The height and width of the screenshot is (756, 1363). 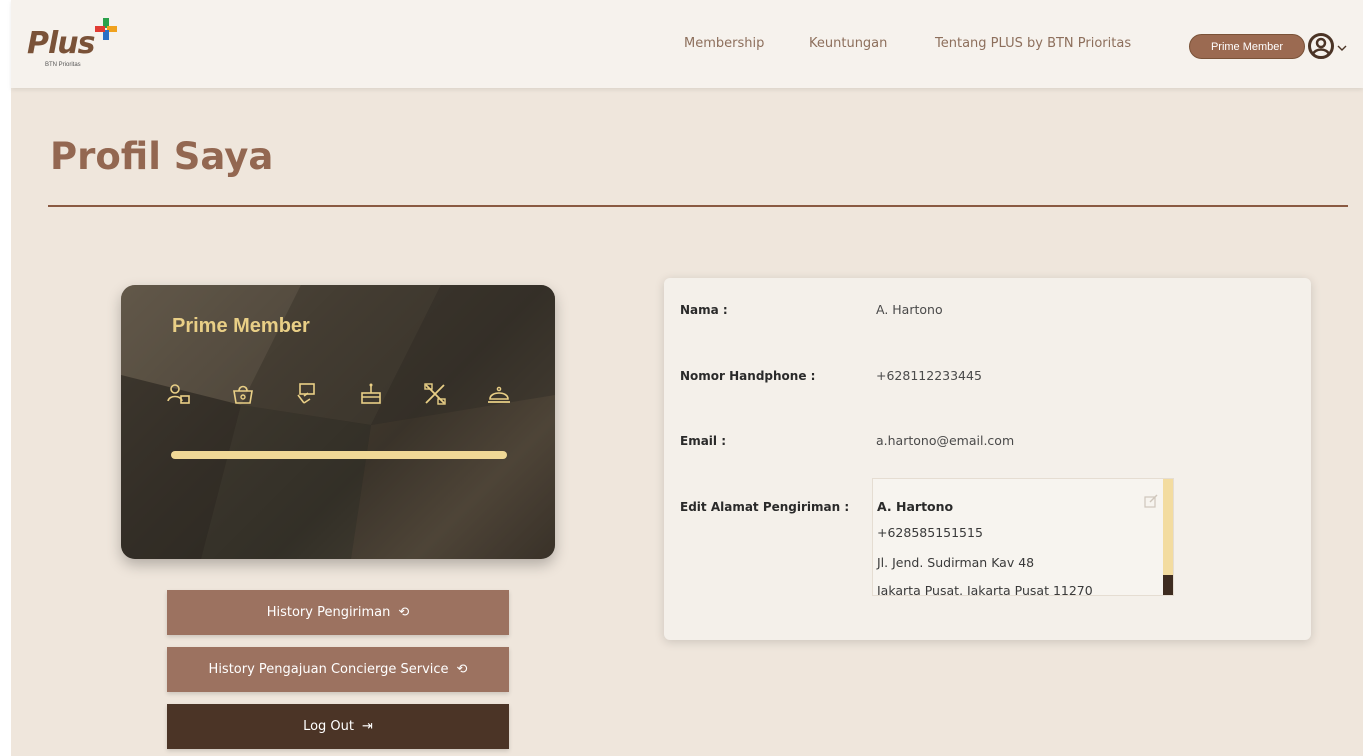 What do you see at coordinates (929, 375) in the screenshot?
I see `phone-value: +628112233445` at bounding box center [929, 375].